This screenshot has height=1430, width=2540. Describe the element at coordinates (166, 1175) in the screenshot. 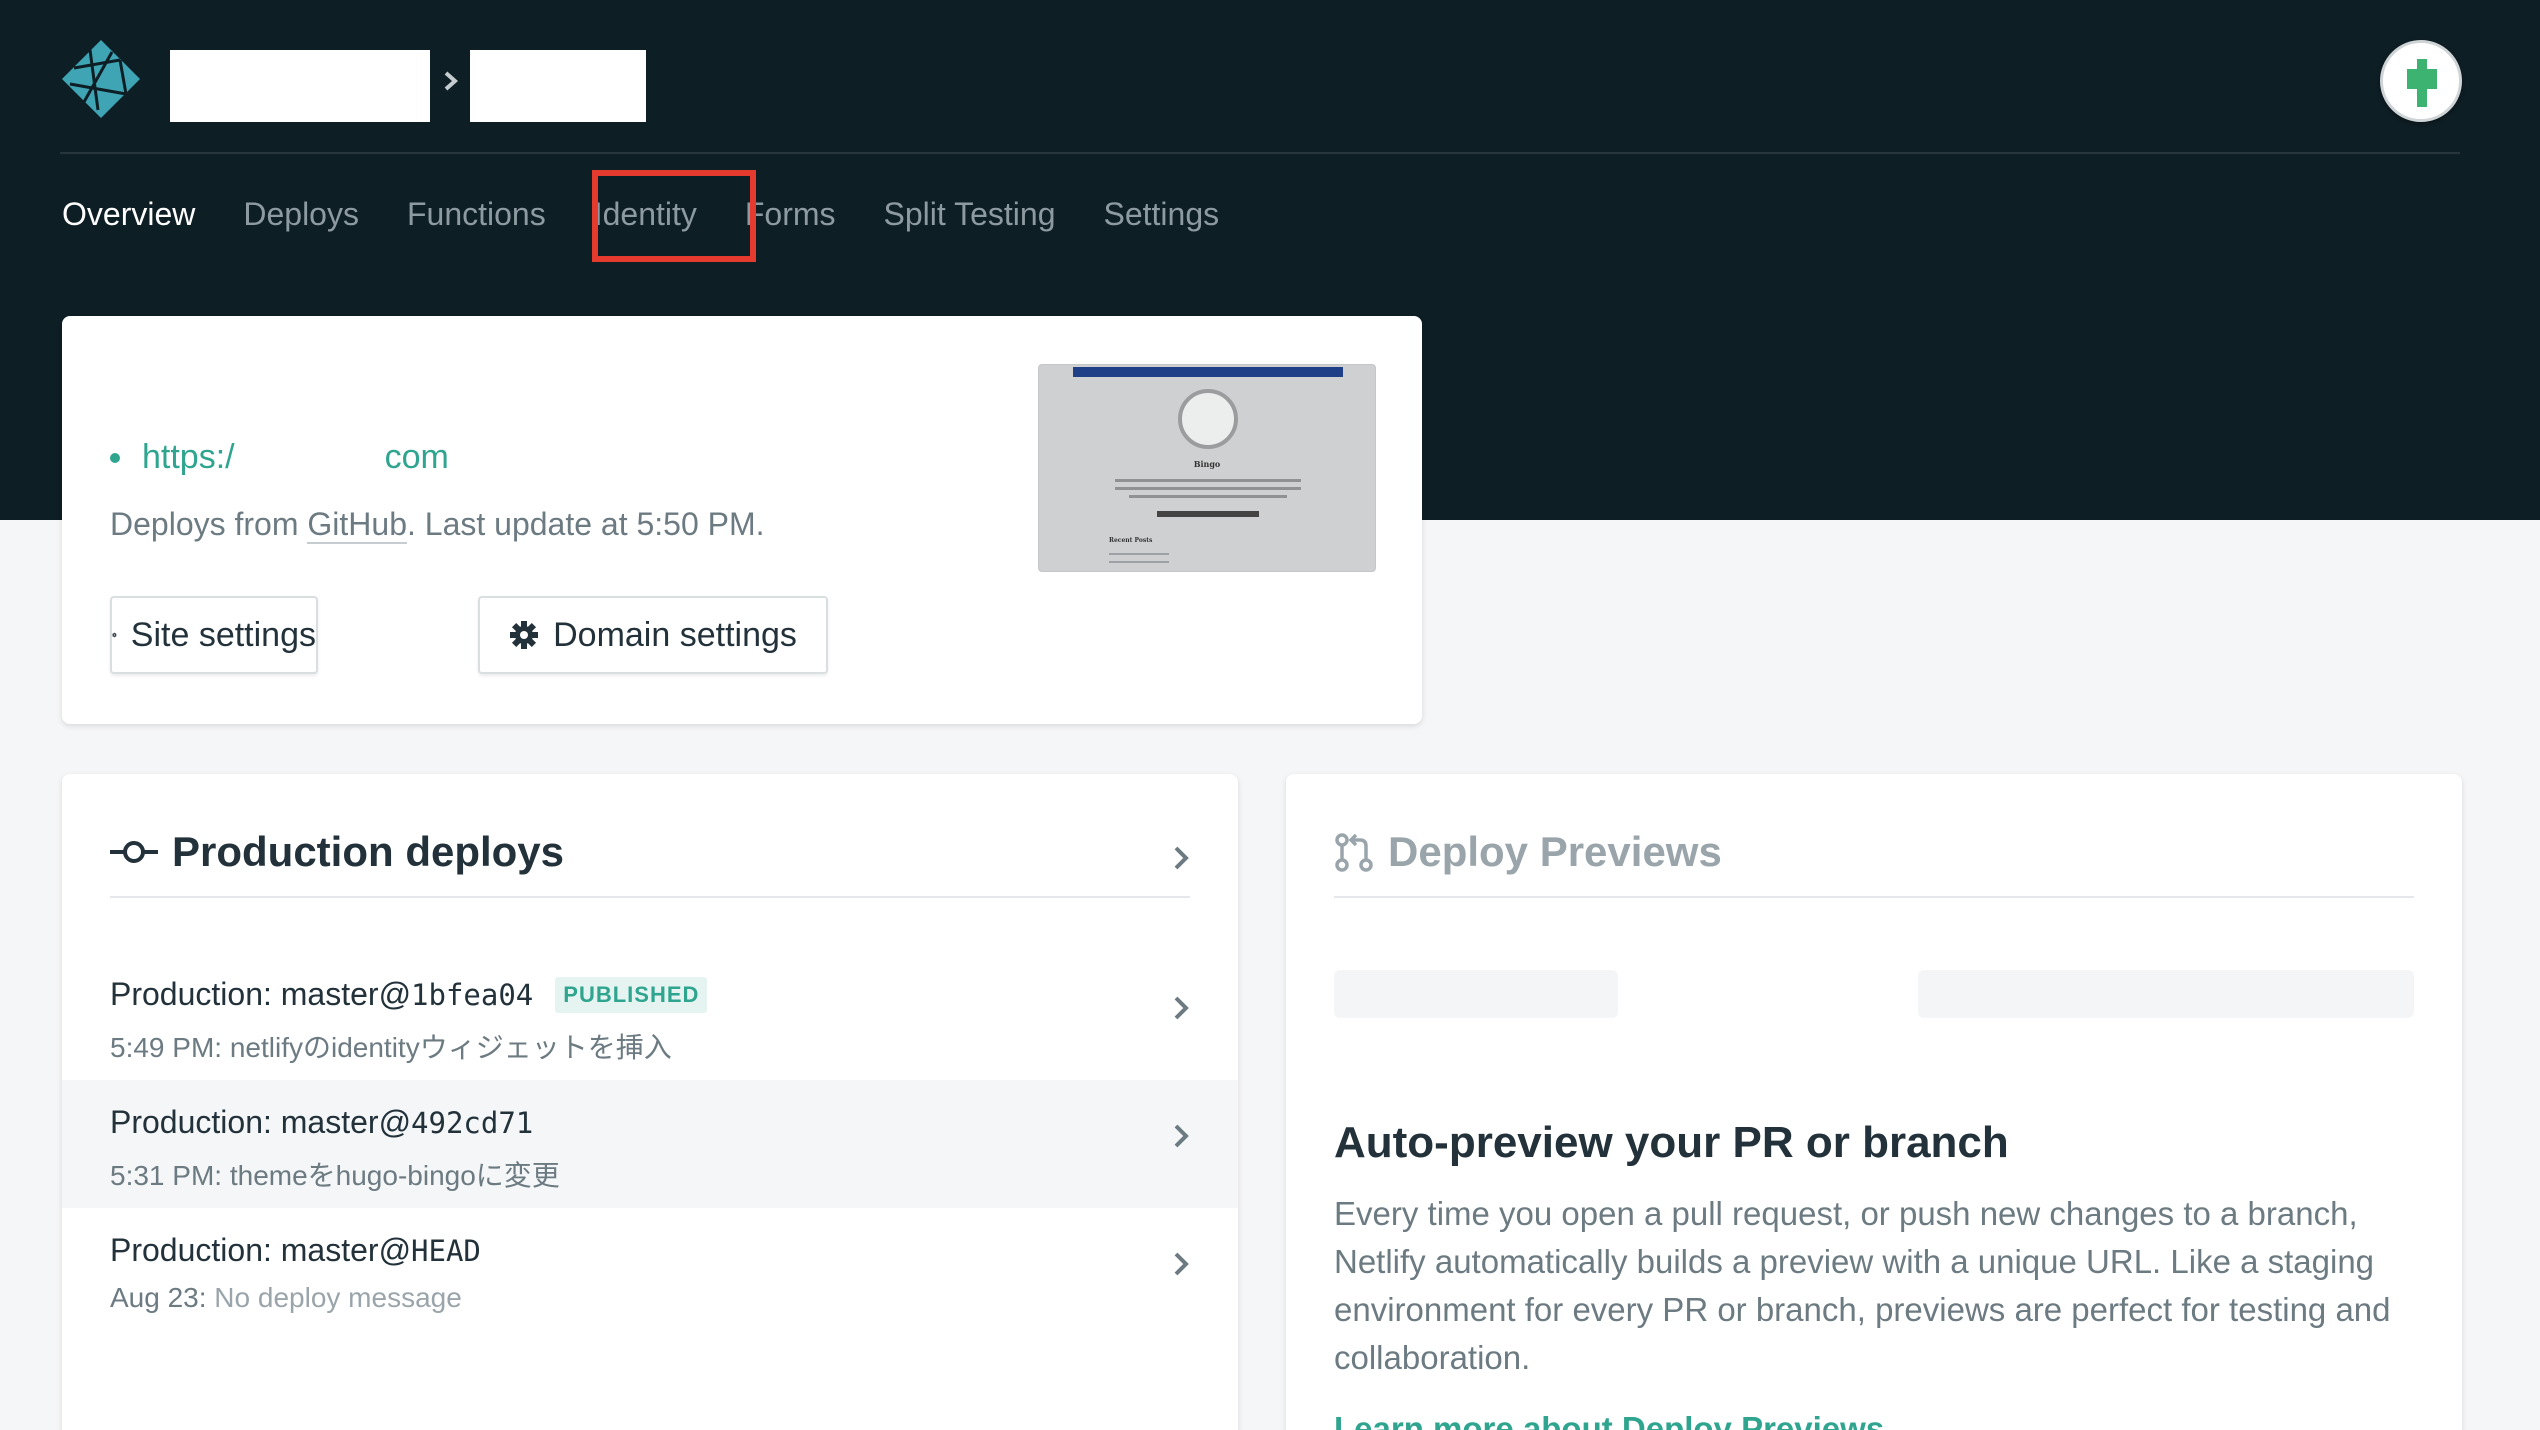

I see `deploy-time: 5:31 PM:` at that location.